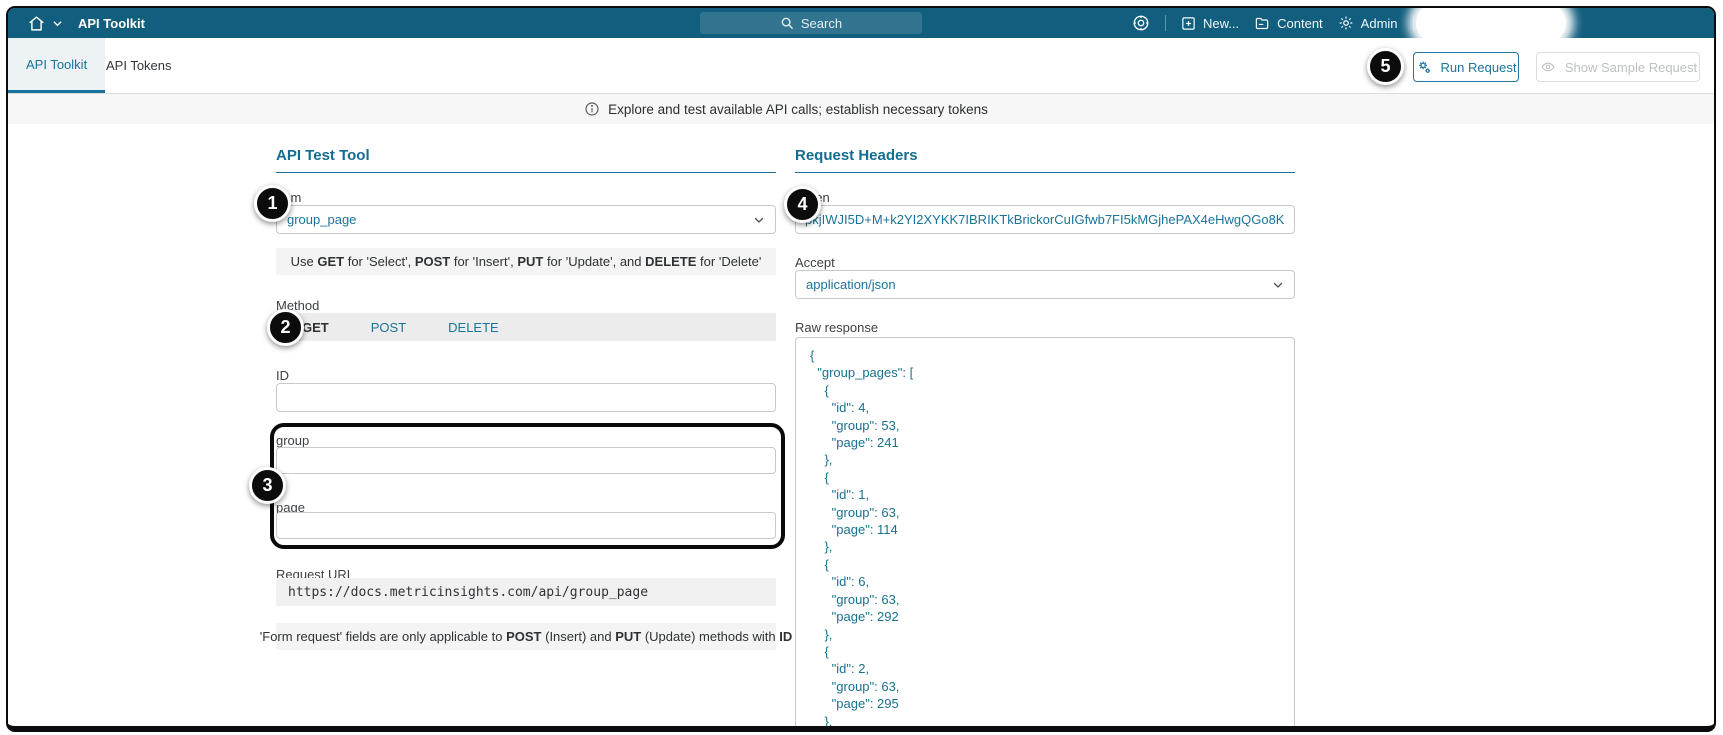 This screenshot has width=1723, height=735. I want to click on item-select: group_page, so click(526, 219).